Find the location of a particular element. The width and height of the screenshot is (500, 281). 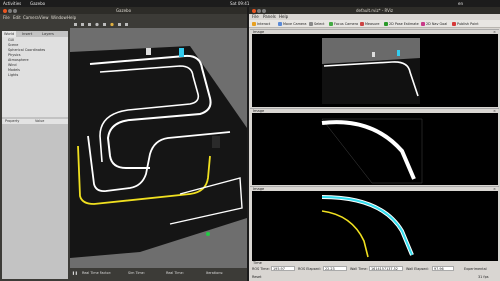

traffic-light-model is located at coordinates (181, 52).